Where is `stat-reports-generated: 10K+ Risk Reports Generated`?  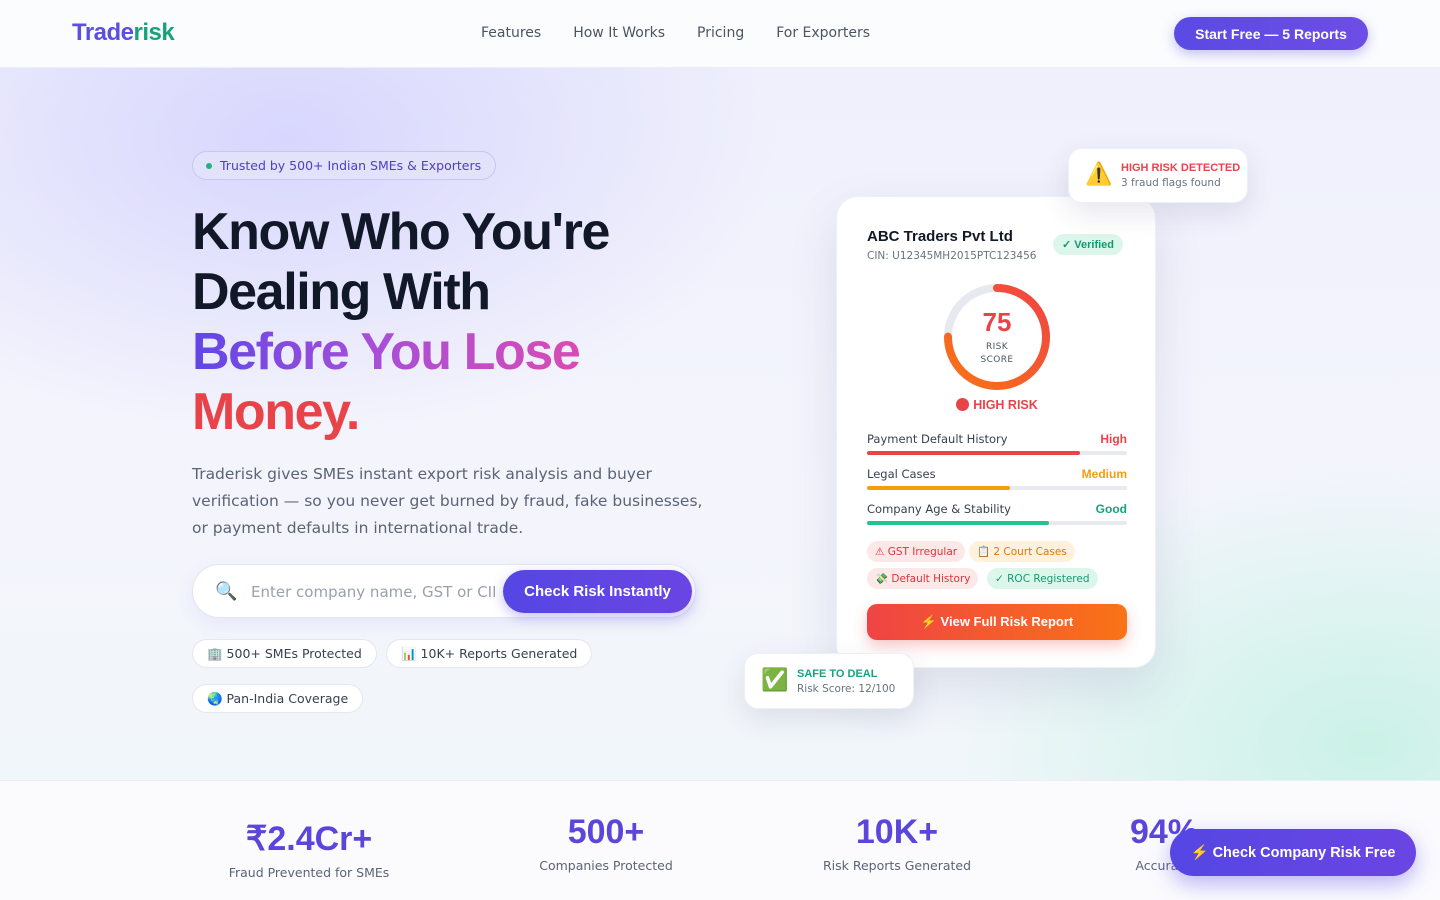 stat-reports-generated: 10K+ Risk Reports Generated is located at coordinates (897, 843).